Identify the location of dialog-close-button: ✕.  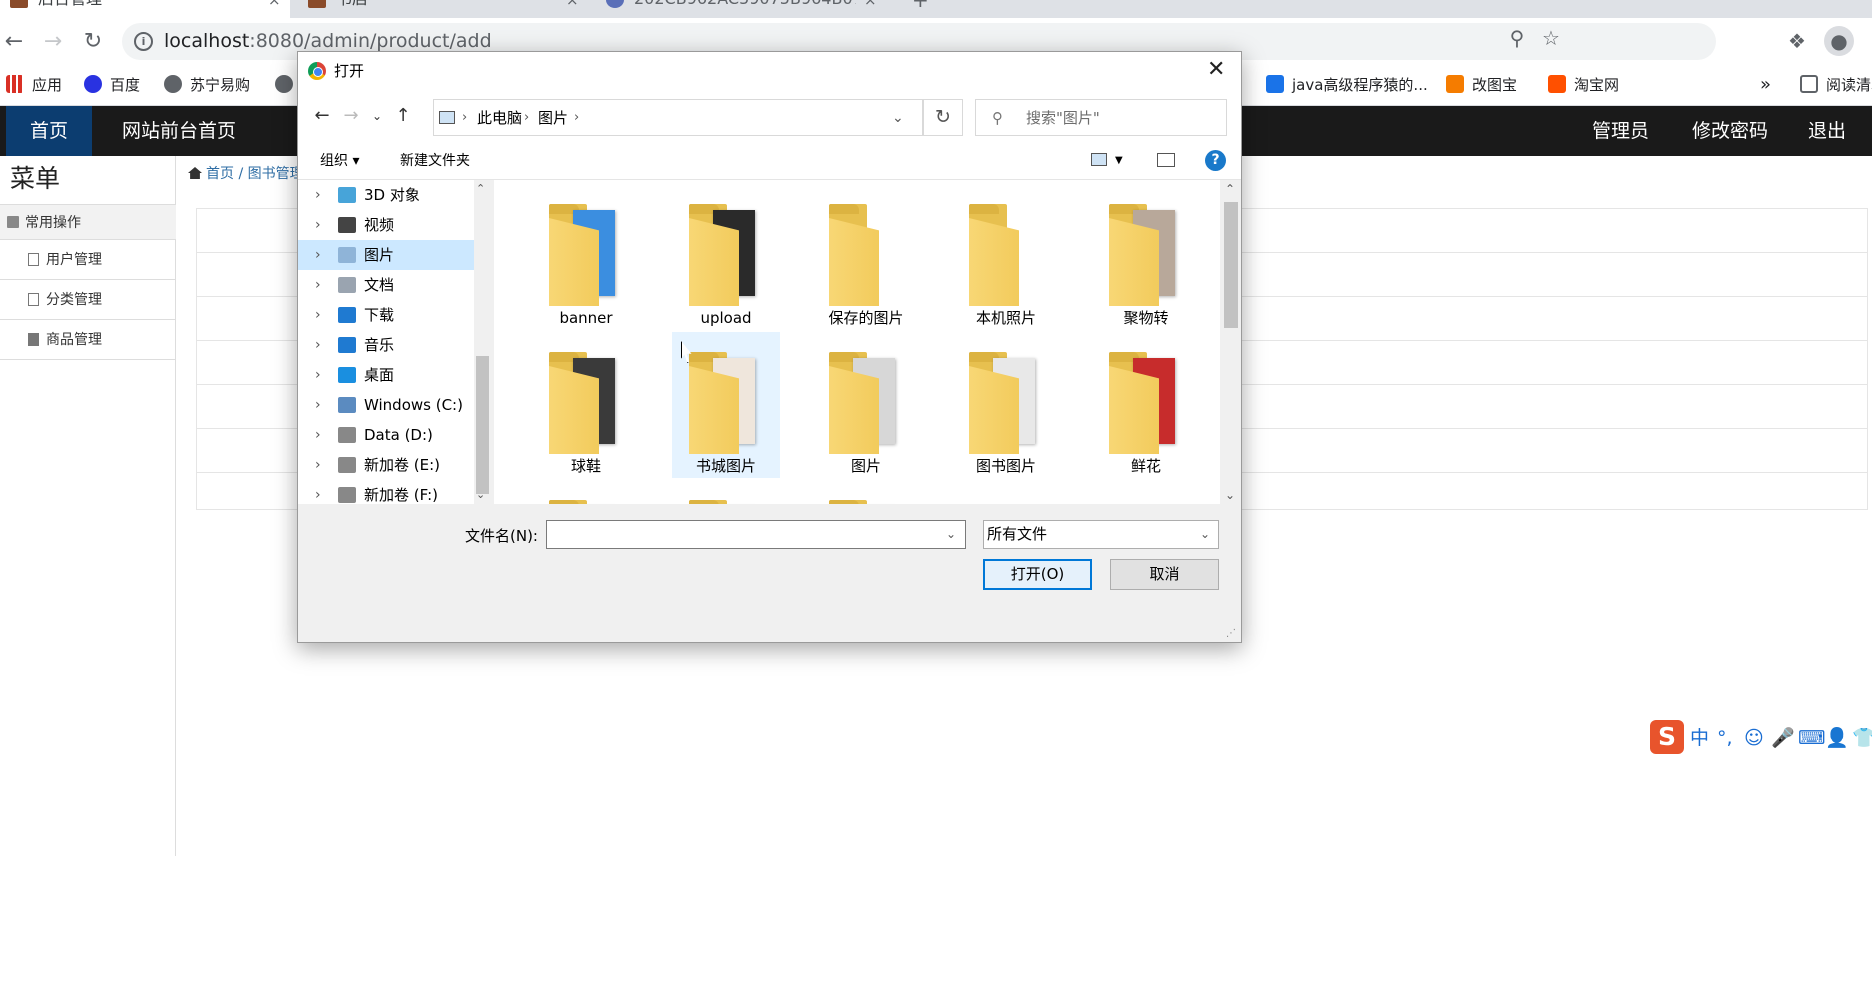
(1216, 70).